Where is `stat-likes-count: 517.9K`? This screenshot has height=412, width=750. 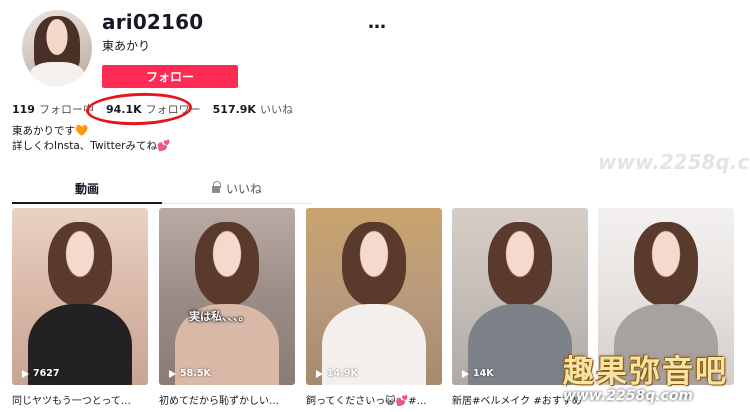 stat-likes-count: 517.9K is located at coordinates (234, 109).